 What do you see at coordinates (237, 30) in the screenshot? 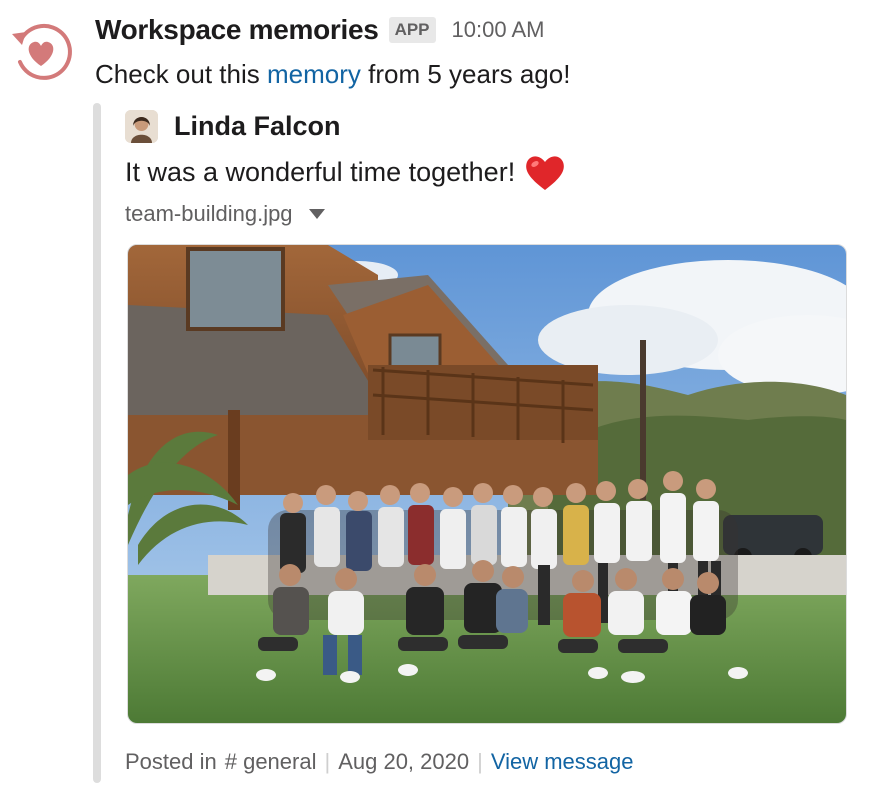
I see `sender-name: Workspace memories` at bounding box center [237, 30].